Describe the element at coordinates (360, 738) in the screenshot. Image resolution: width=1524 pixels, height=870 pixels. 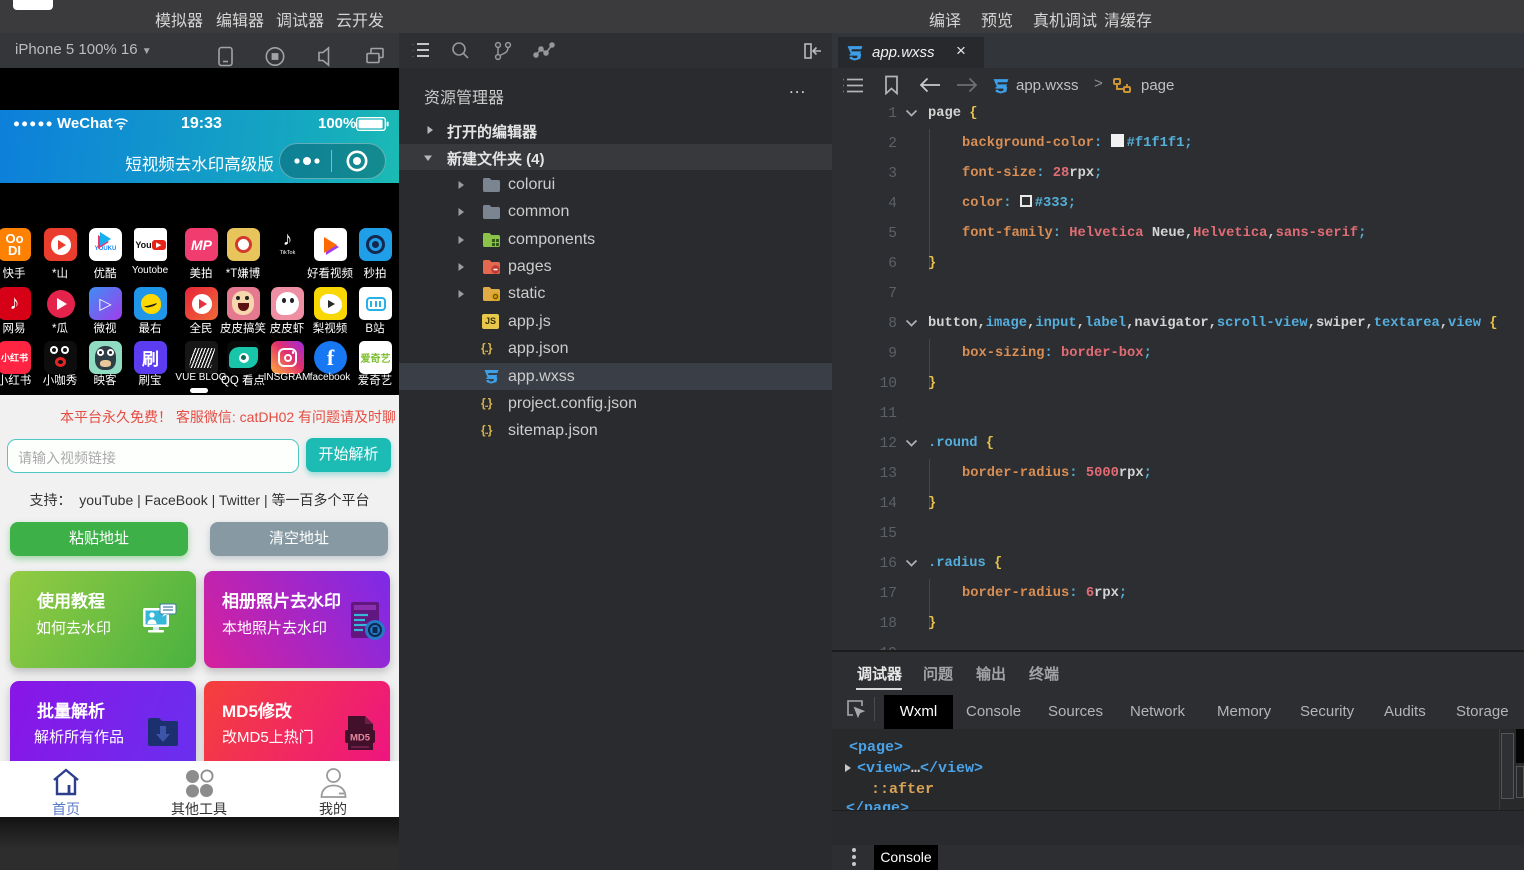
I see `svg-text: MD5` at that location.